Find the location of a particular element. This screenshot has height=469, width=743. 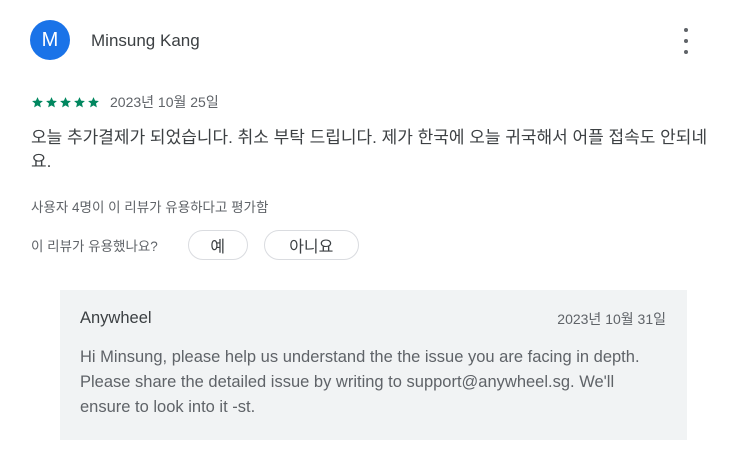

author-name: Minsung Kang is located at coordinates (145, 40).